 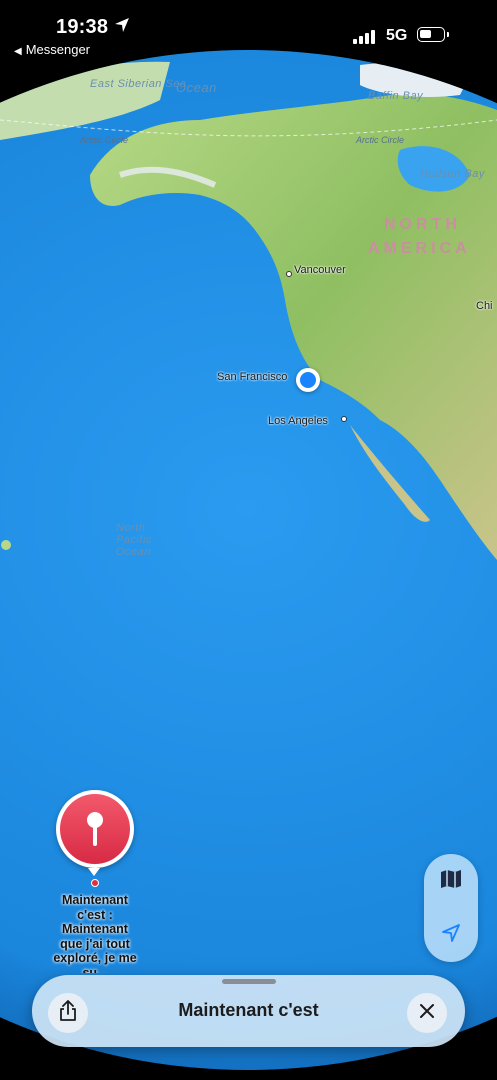 What do you see at coordinates (308, 380) in the screenshot?
I see `user-location-dot` at bounding box center [308, 380].